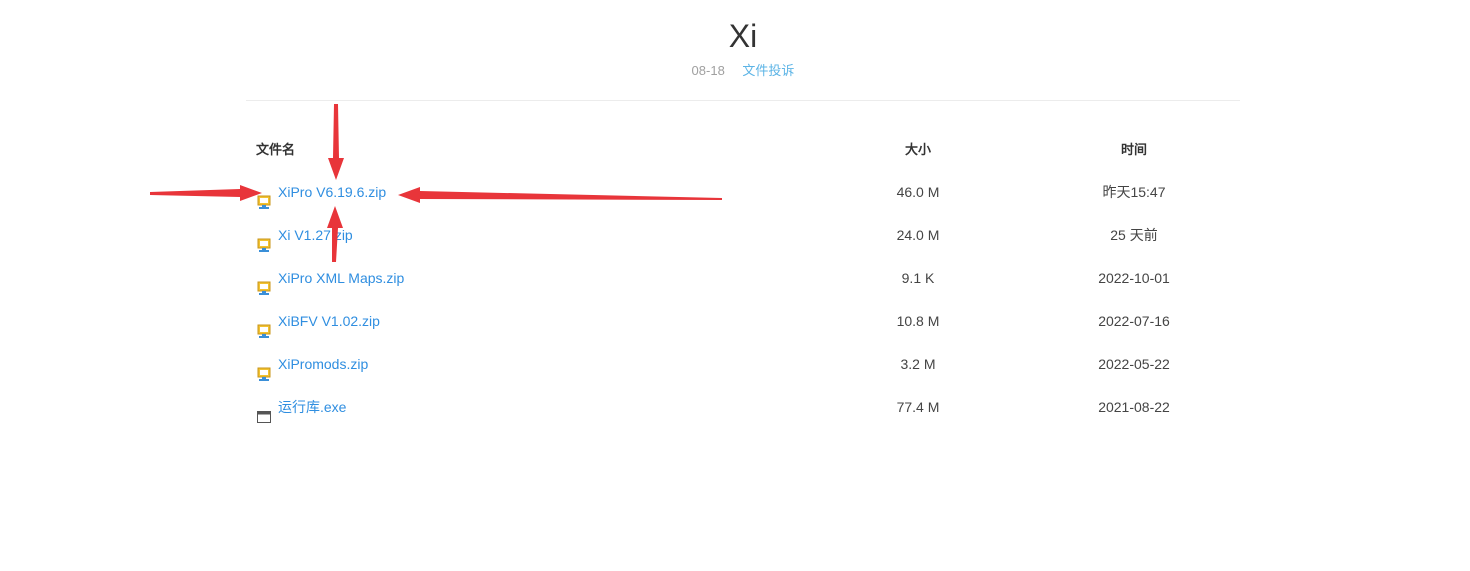 The image size is (1470, 571). What do you see at coordinates (1133, 149) in the screenshot?
I see `column-header-time: 时间` at bounding box center [1133, 149].